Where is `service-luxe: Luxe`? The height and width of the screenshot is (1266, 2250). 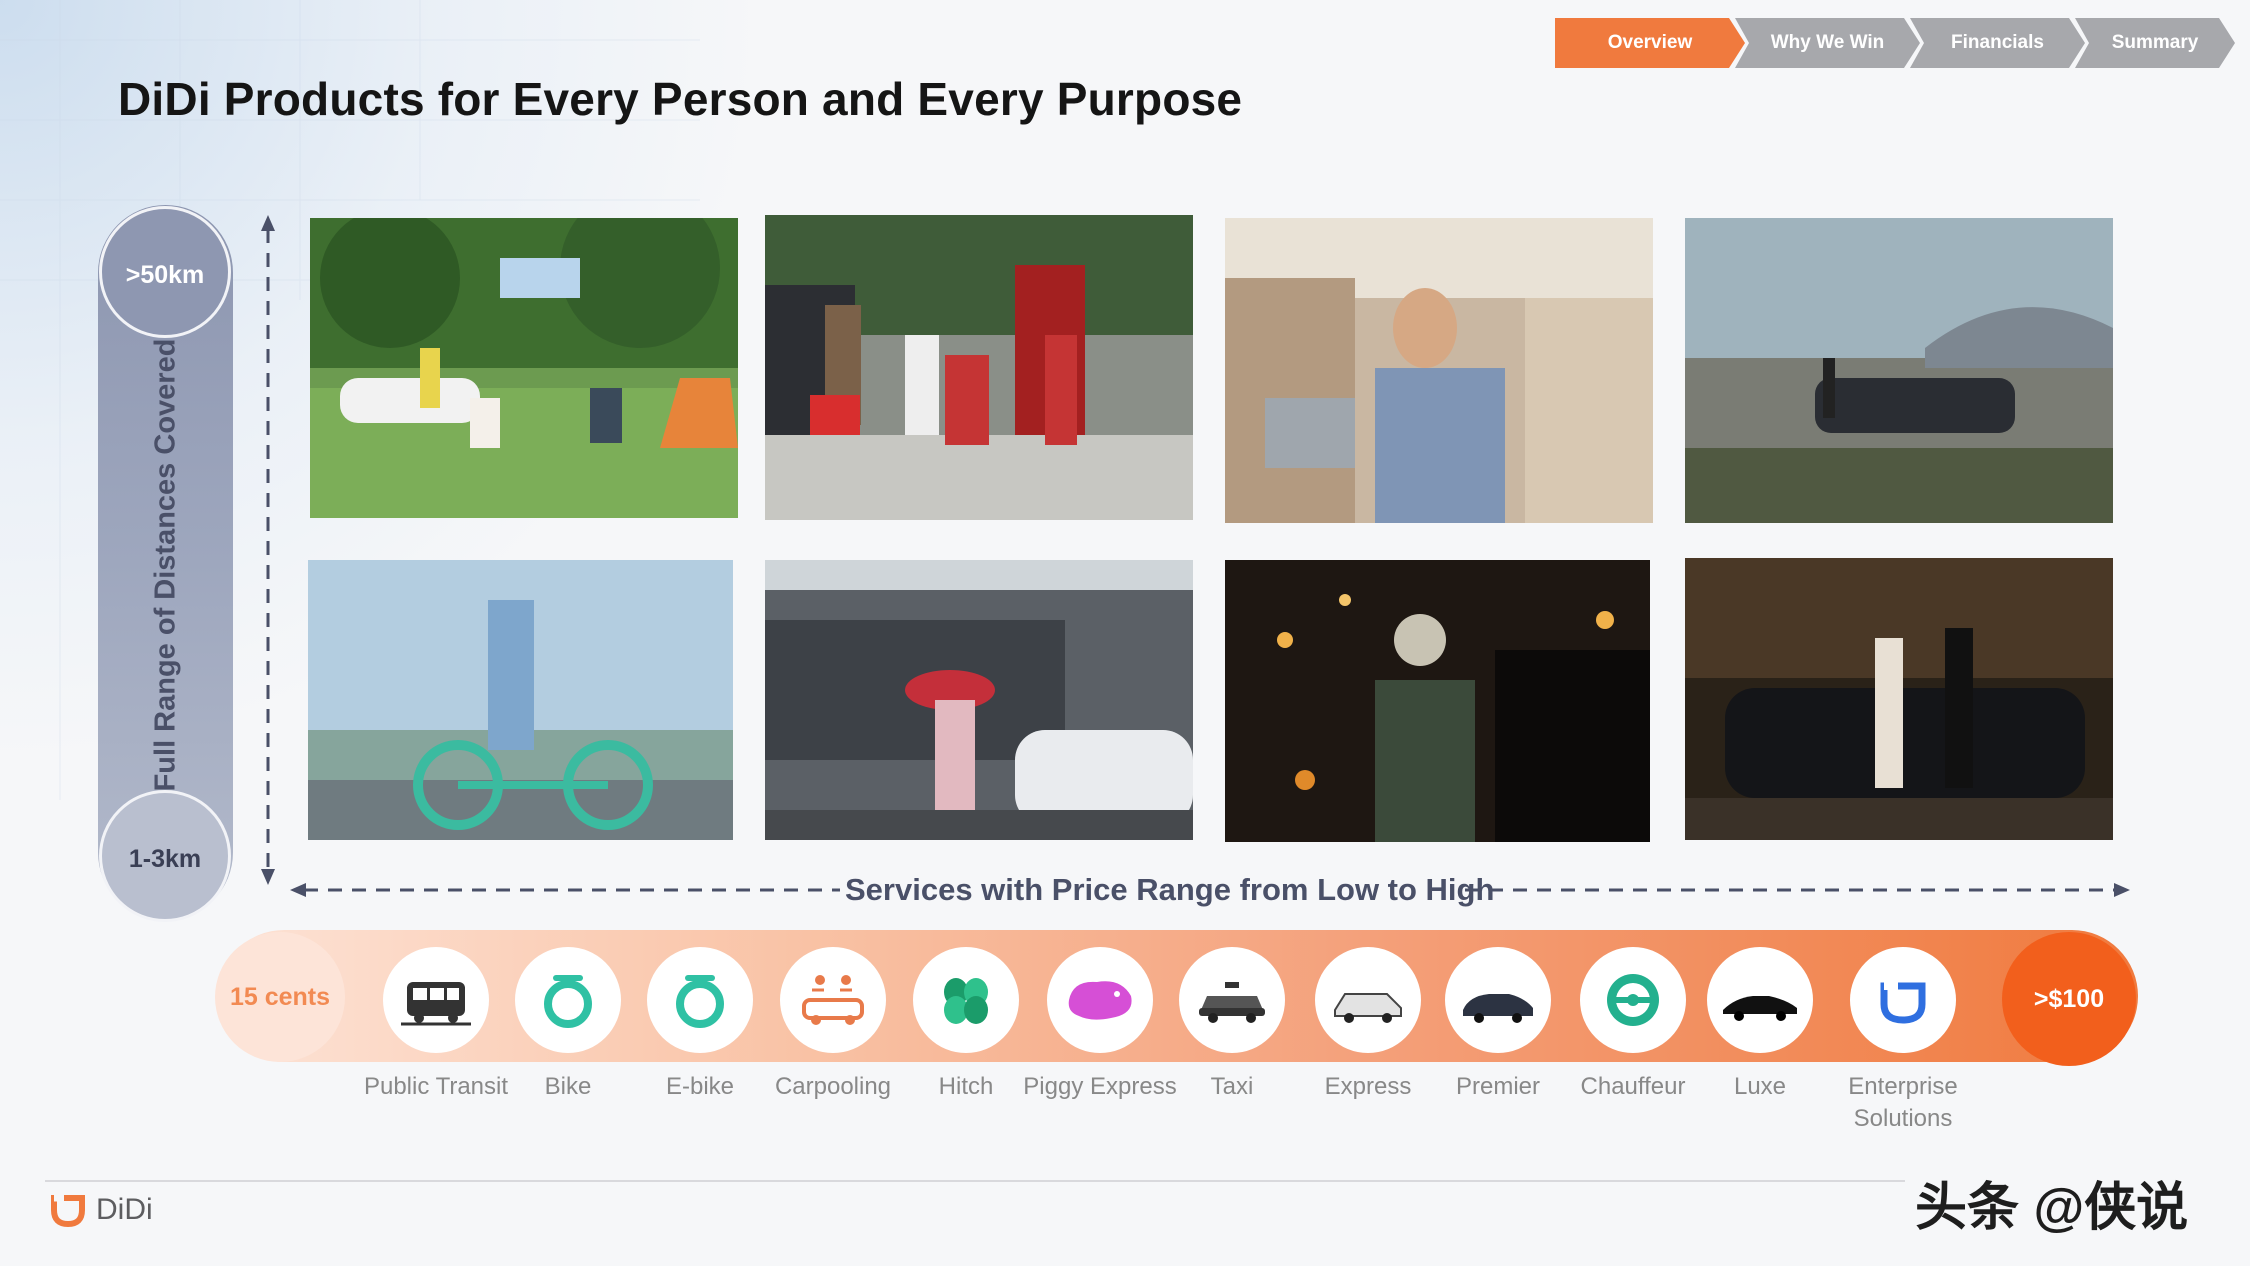 service-luxe: Luxe is located at coordinates (1760, 1025).